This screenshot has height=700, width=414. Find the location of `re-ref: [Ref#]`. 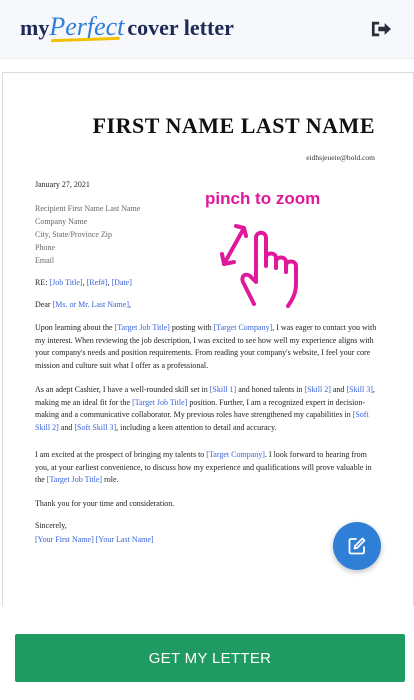

re-ref: [Ref#] is located at coordinates (97, 282).